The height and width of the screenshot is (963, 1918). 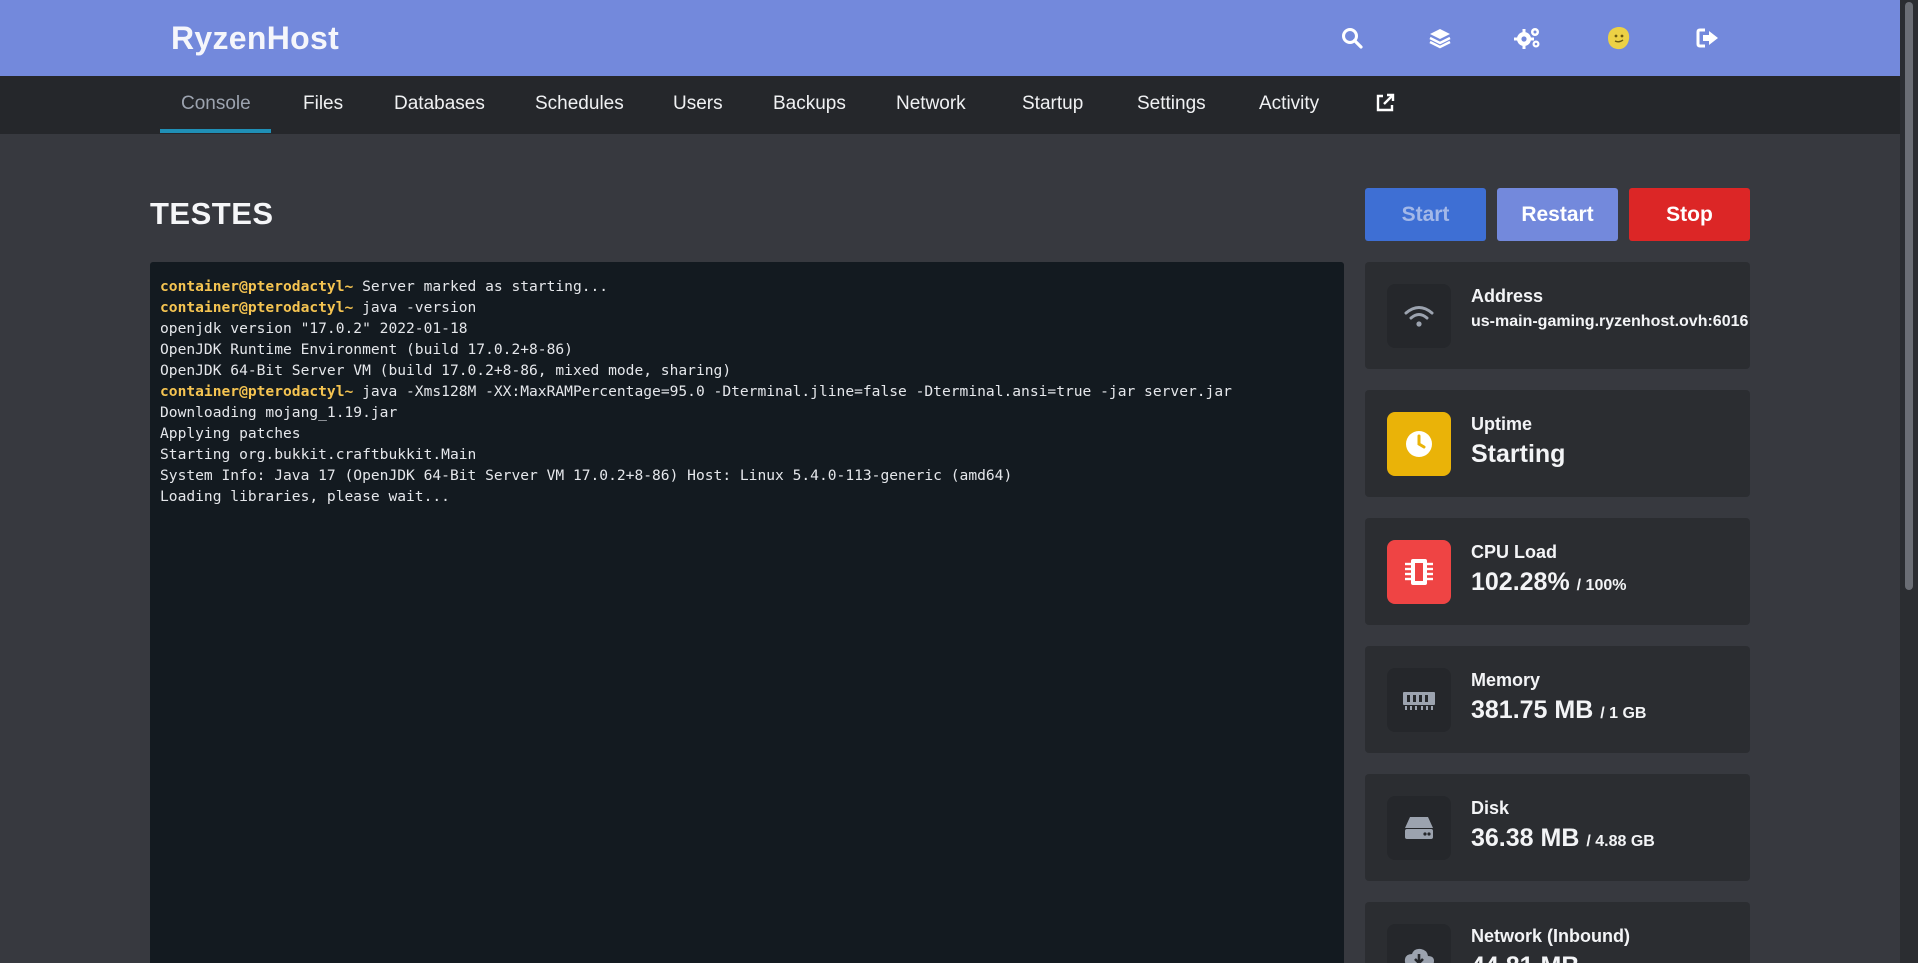 I want to click on stat-card-uptime: Uptime Starting, so click(x=1557, y=443).